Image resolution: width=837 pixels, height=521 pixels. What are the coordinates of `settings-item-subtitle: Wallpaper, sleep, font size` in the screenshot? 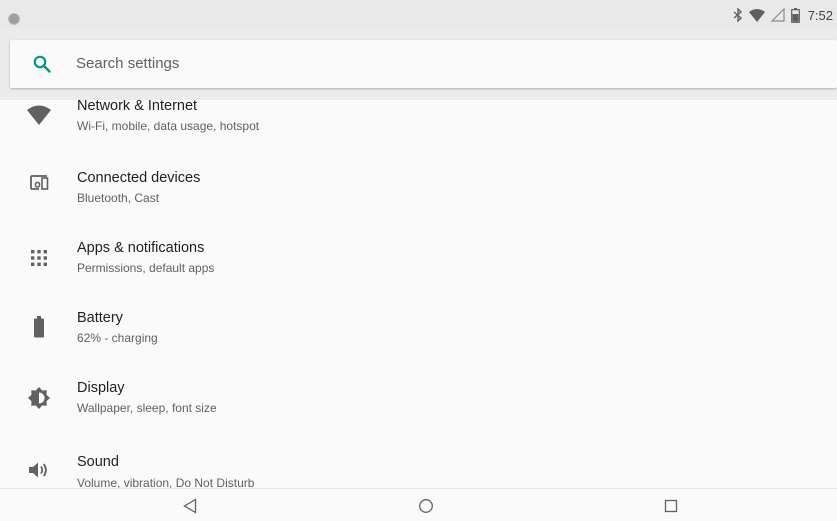 It's located at (147, 408).